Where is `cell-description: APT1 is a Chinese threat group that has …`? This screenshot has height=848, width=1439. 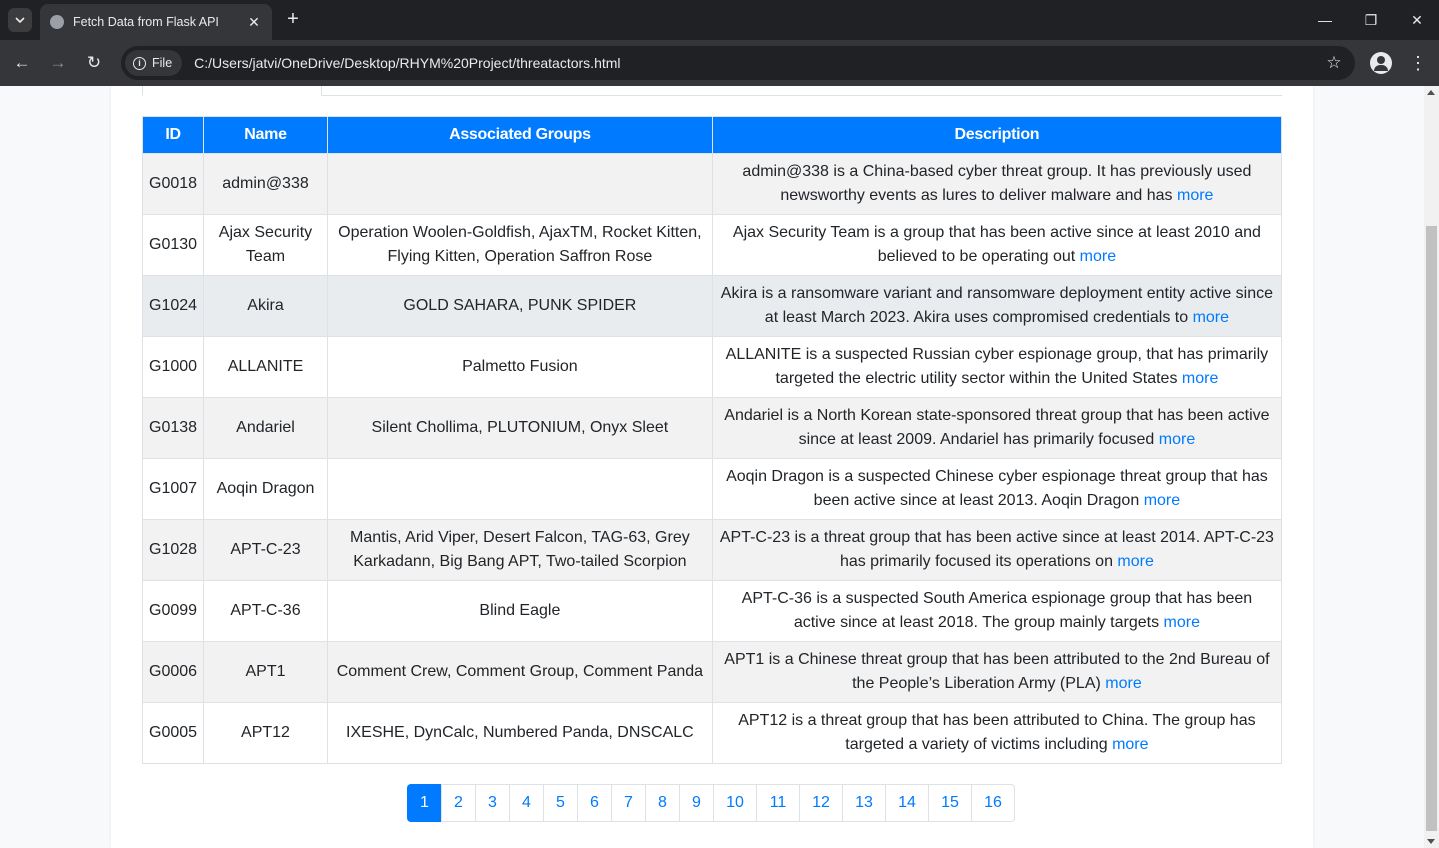 cell-description: APT1 is a Chinese threat group that has … is located at coordinates (997, 672).